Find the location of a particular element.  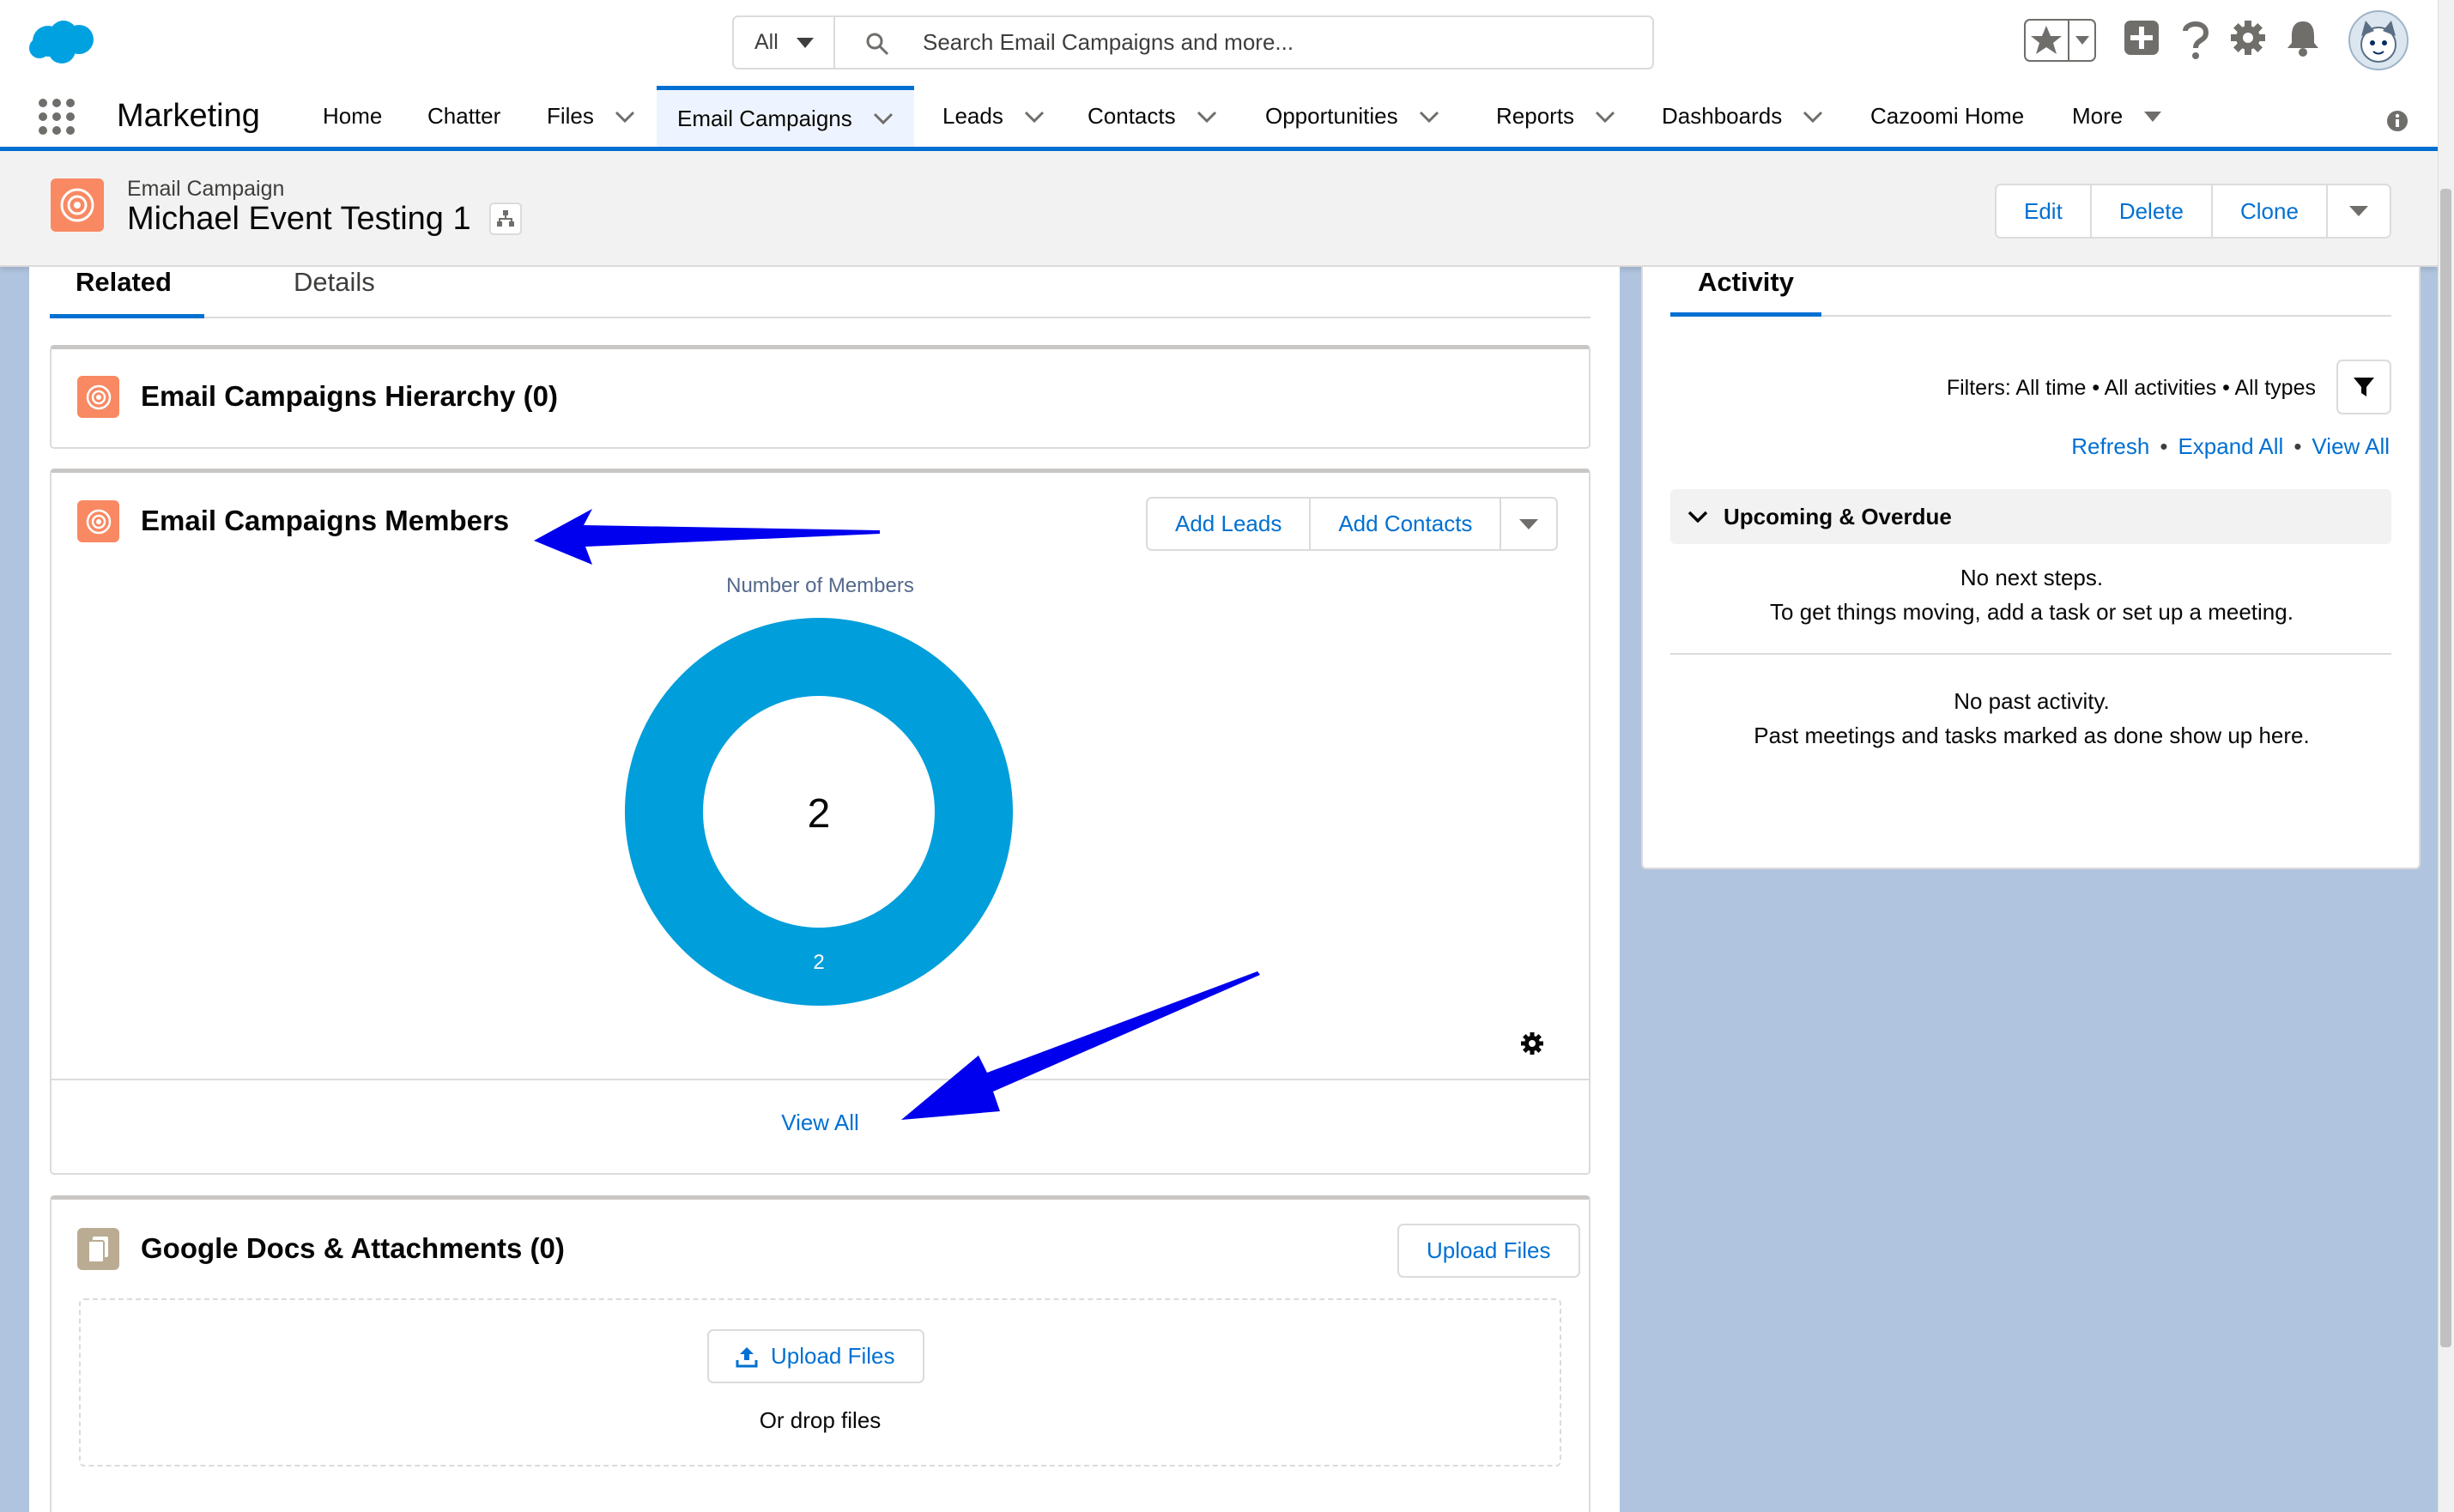

nav-item-label: Files is located at coordinates (570, 116).